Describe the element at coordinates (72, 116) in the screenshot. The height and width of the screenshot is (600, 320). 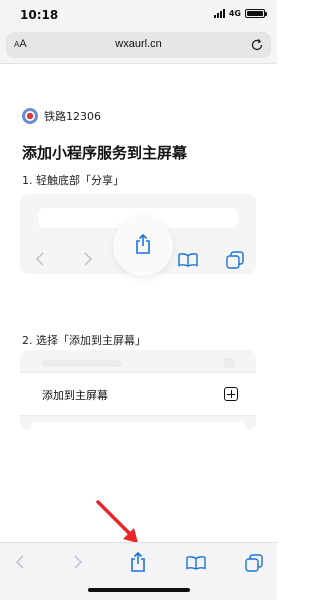
I see `app-name: 铁路12306` at that location.